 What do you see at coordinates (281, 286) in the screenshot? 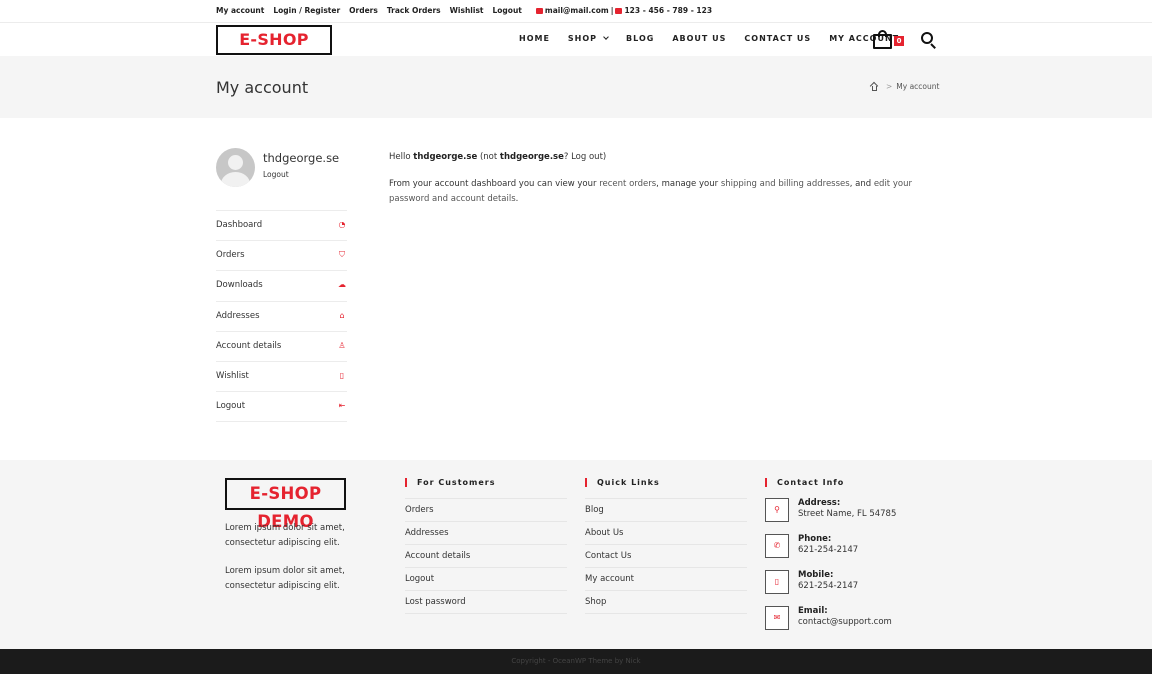
I see `account-nav-downloads: Downloads ☁` at bounding box center [281, 286].